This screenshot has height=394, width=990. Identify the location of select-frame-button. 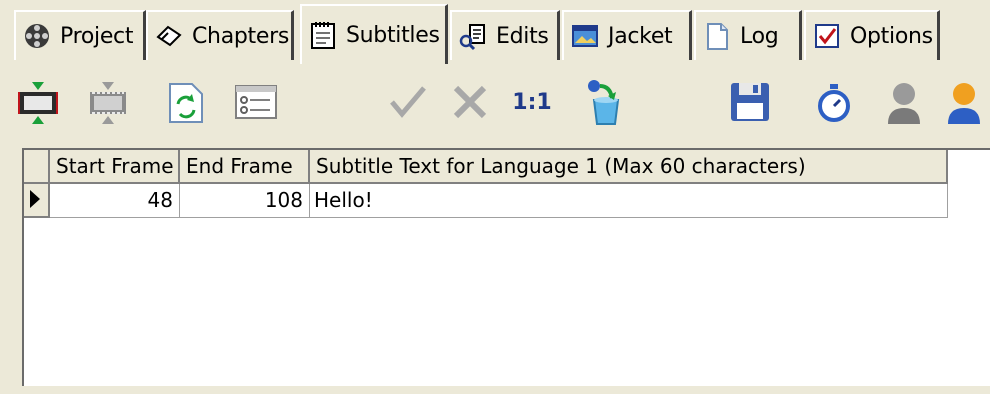
(38, 102).